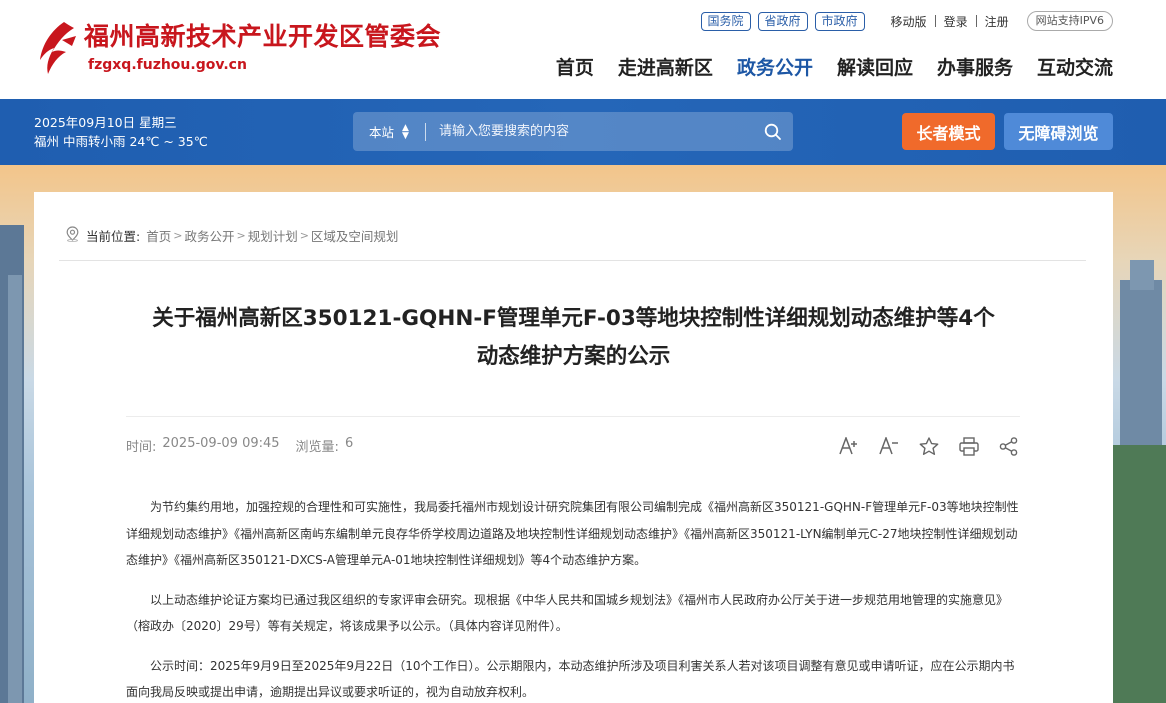 Image resolution: width=1166 pixels, height=703 pixels. What do you see at coordinates (849, 446) in the screenshot?
I see `font-increase-icon` at bounding box center [849, 446].